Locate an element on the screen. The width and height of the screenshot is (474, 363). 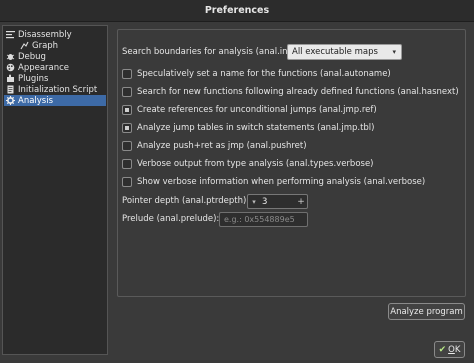
sidebar-item-label: Analysis is located at coordinates (36, 100).